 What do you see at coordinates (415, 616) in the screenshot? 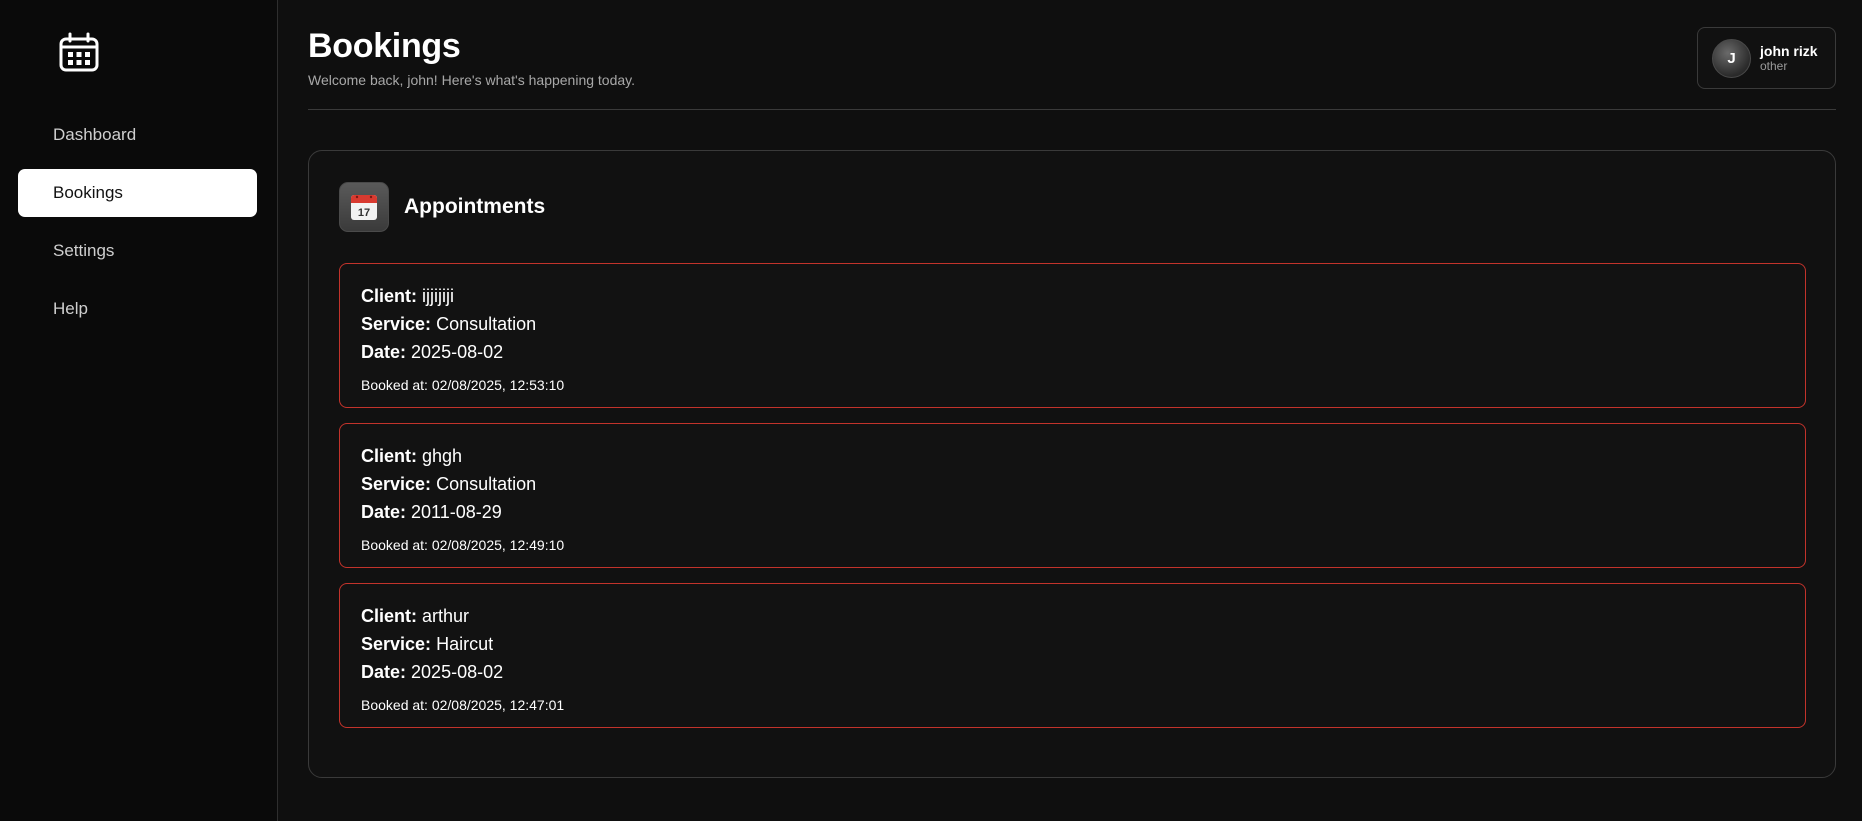
I see `booking-client: Client: arthur` at bounding box center [415, 616].